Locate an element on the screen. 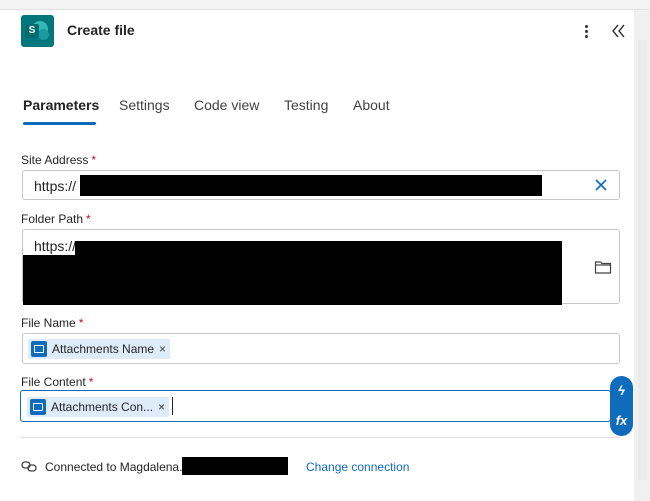 Image resolution: width=650 pixels, height=501 pixels. active-tab-indicator is located at coordinates (59, 123).